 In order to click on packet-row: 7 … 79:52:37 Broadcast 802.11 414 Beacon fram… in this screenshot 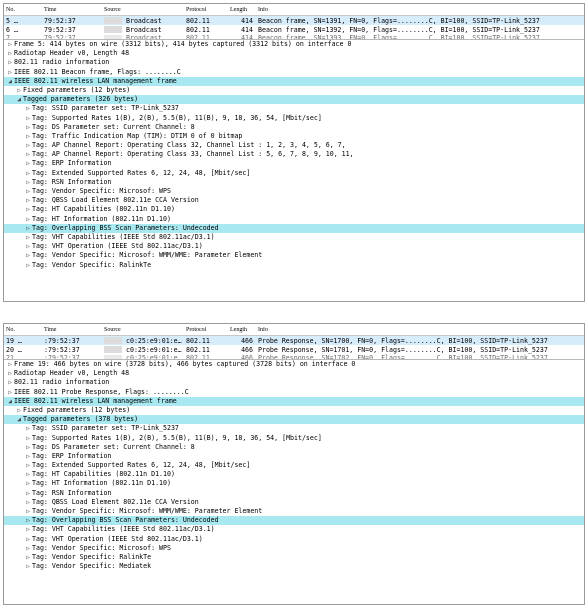, I will do `click(294, 36)`.